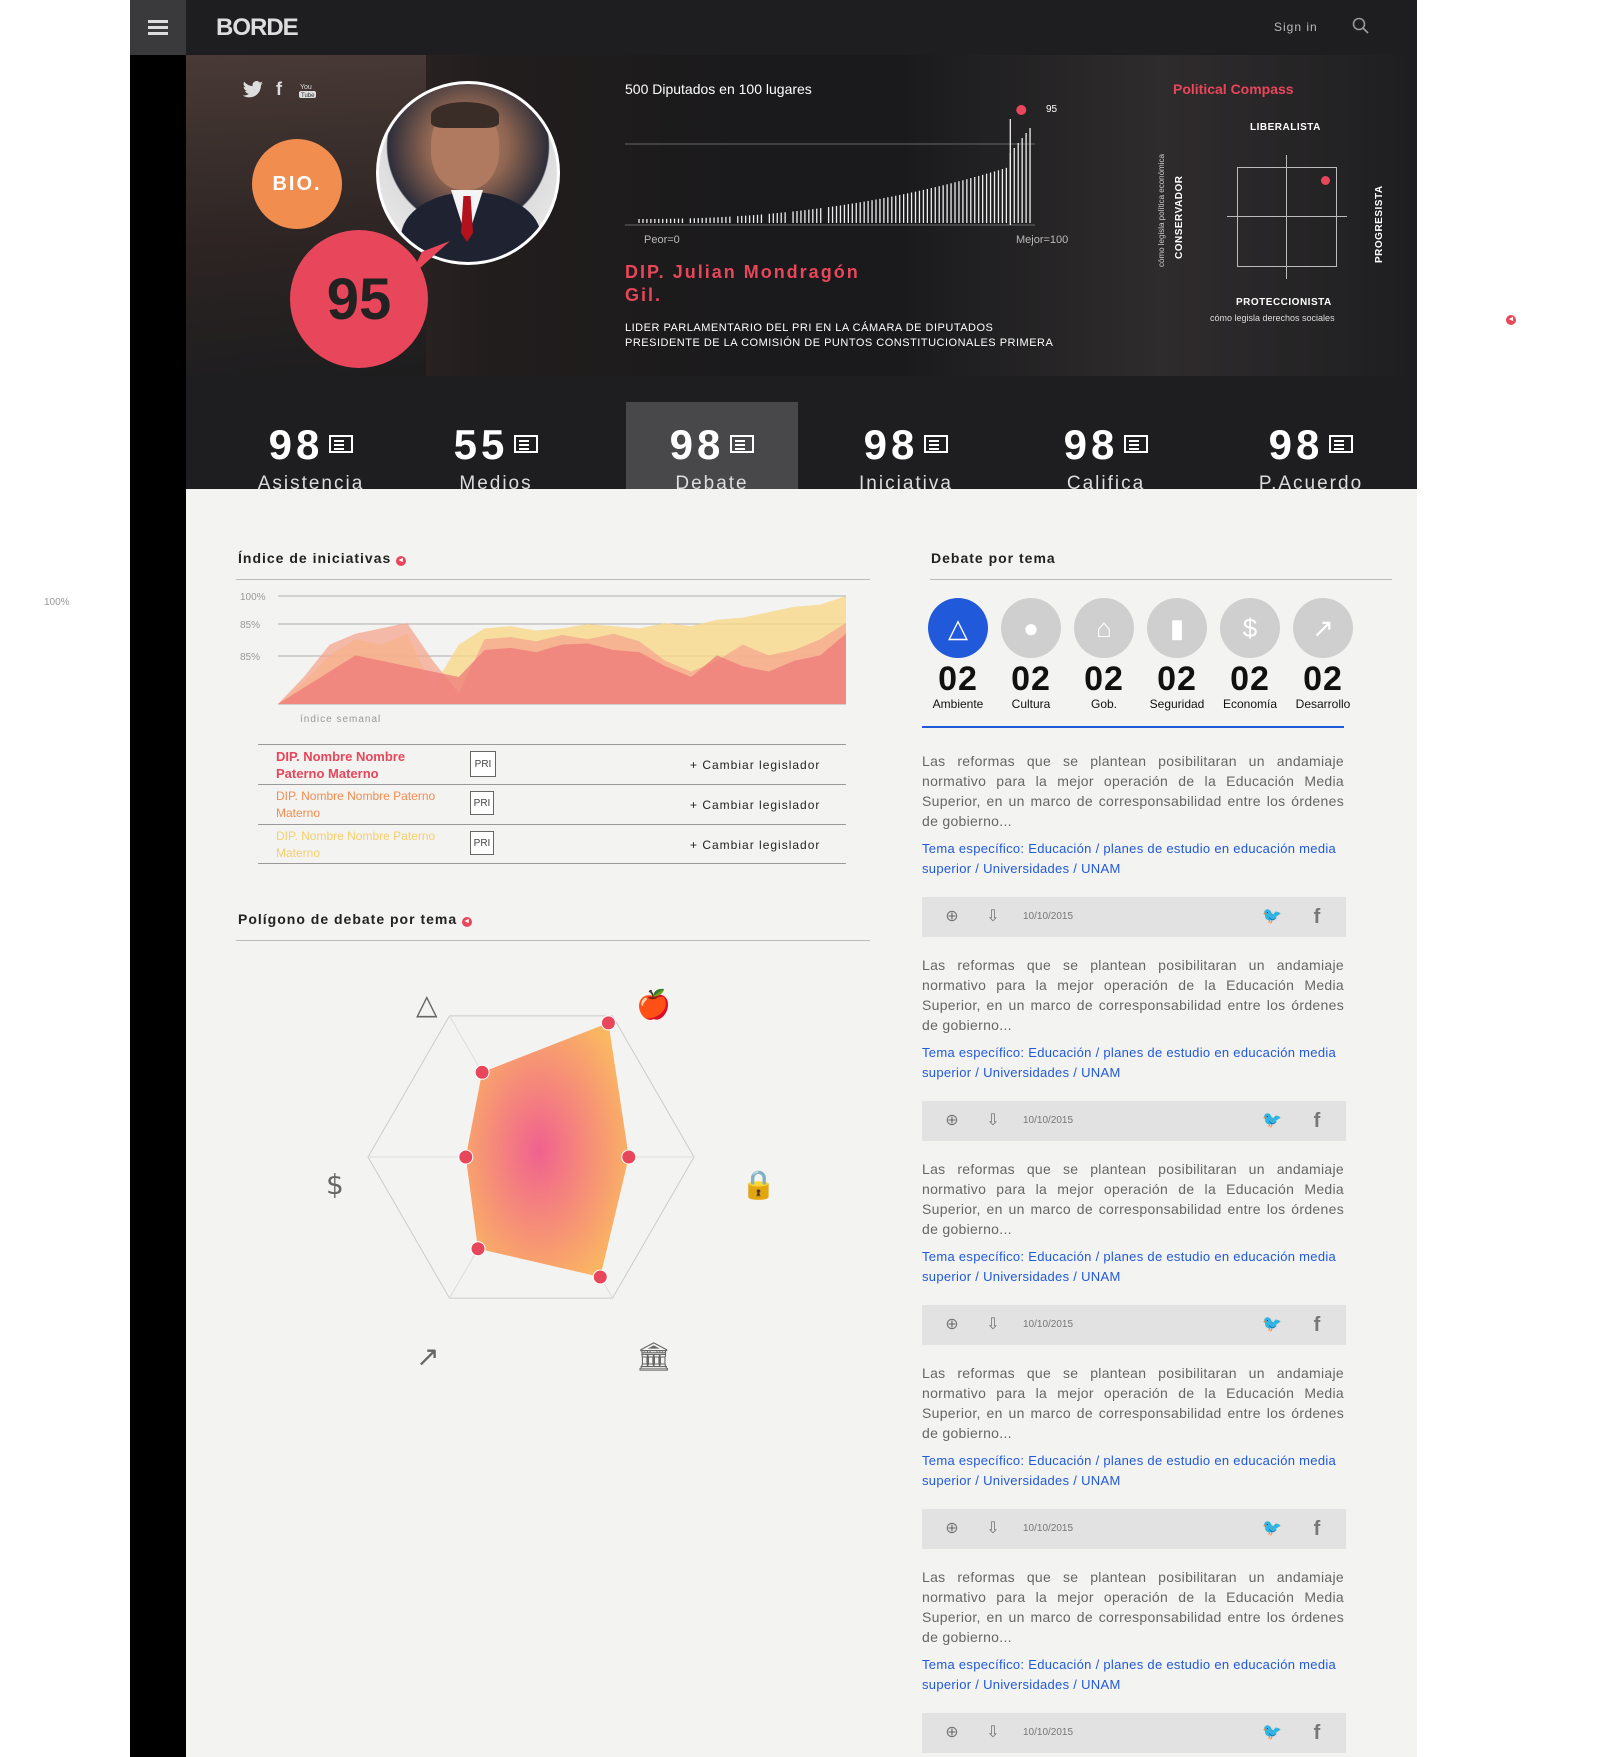 This screenshot has height=1757, width=1600. What do you see at coordinates (57, 602) in the screenshot?
I see `zoom-label: 100%` at bounding box center [57, 602].